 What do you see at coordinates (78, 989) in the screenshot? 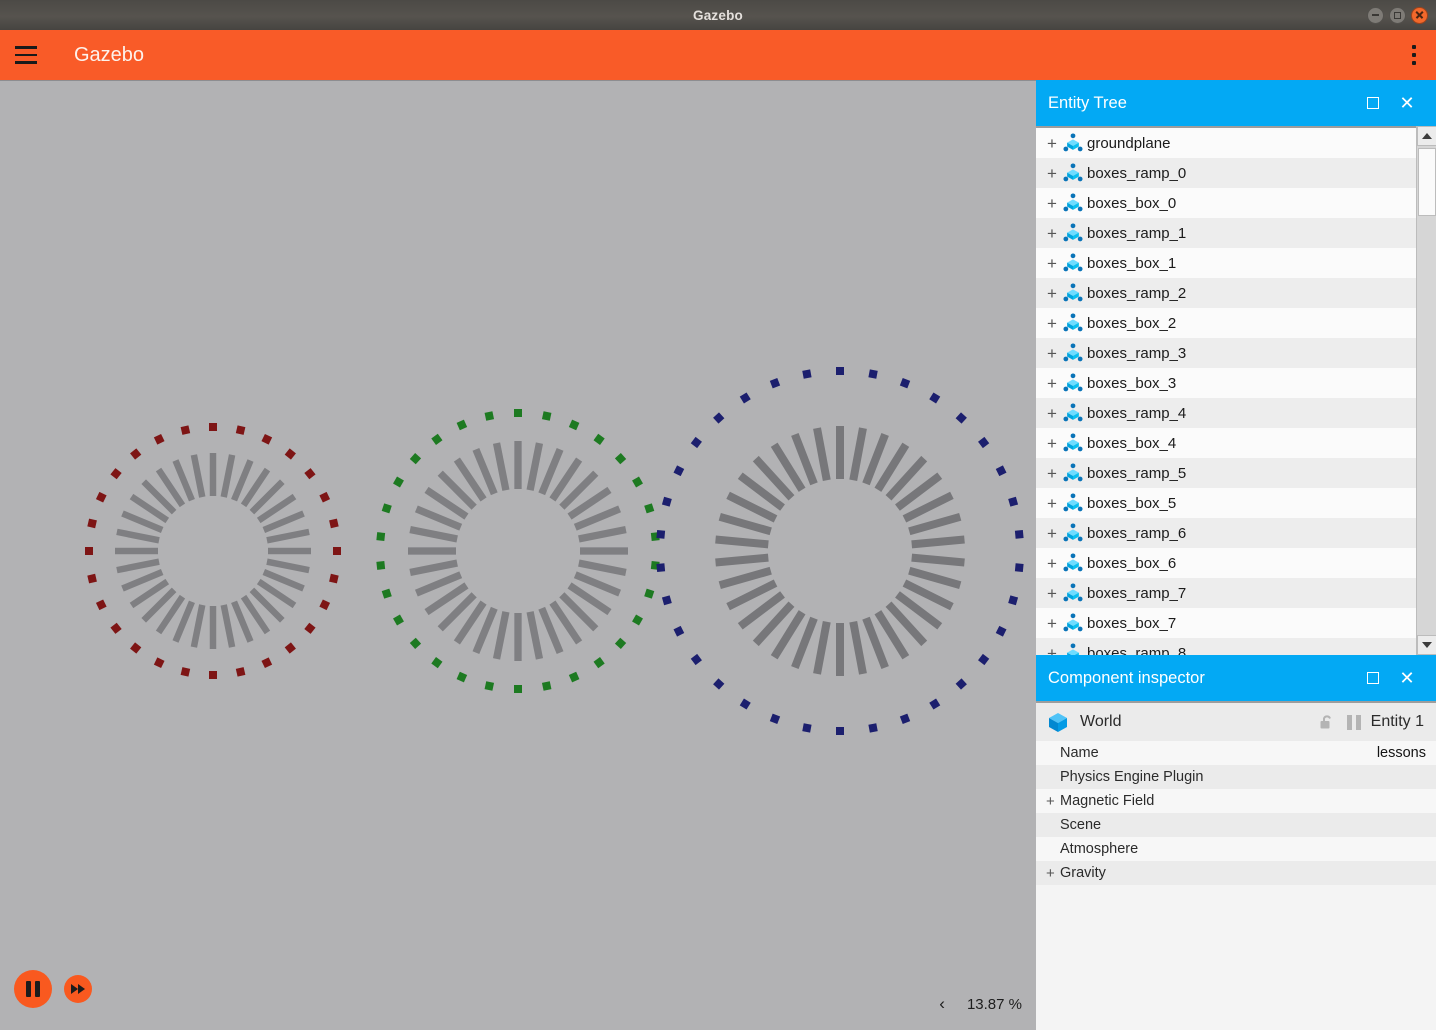
I see `step-forward-button` at bounding box center [78, 989].